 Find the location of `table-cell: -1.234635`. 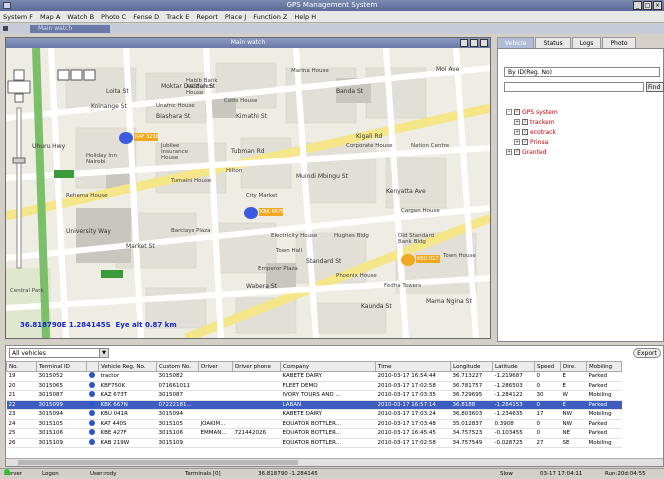

table-cell: -1.234635 is located at coordinates (513, 414).